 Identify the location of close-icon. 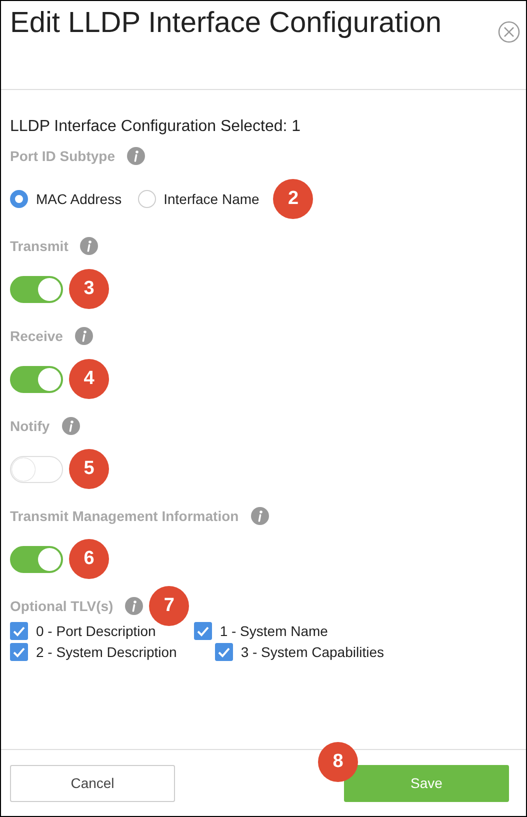
(509, 32).